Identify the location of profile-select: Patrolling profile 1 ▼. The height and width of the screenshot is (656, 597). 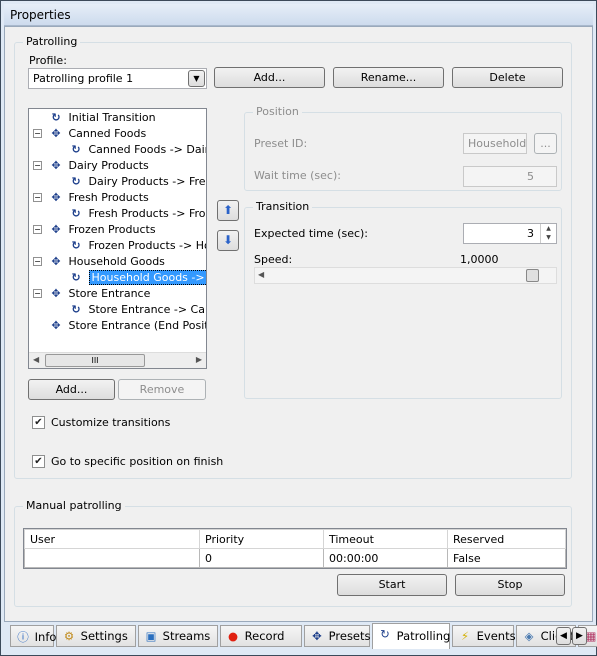
(117, 78).